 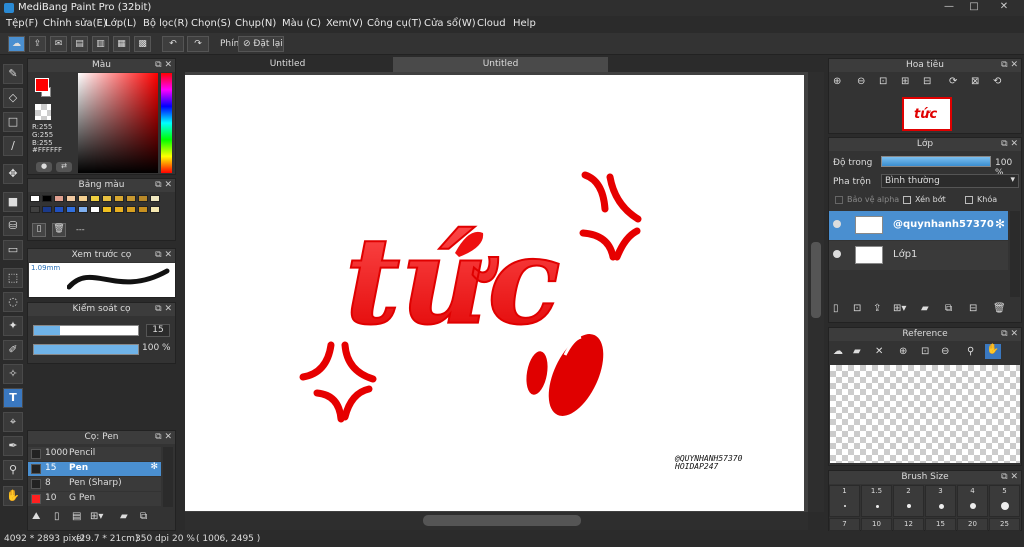 I want to click on line-tool-icon: ∕, so click(x=13, y=146).